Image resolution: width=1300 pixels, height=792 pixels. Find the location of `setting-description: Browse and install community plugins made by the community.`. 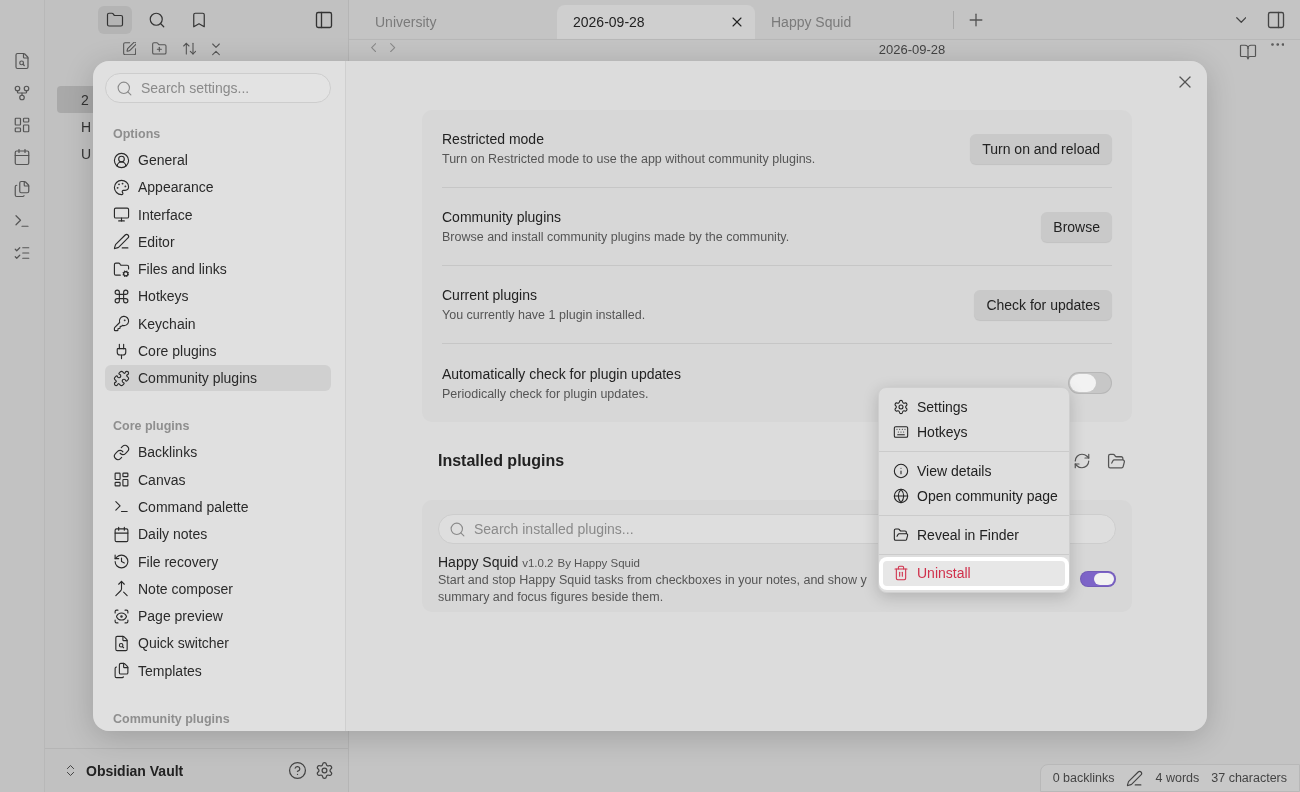

setting-description: Browse and install community plugins made by the community. is located at coordinates (616, 237).